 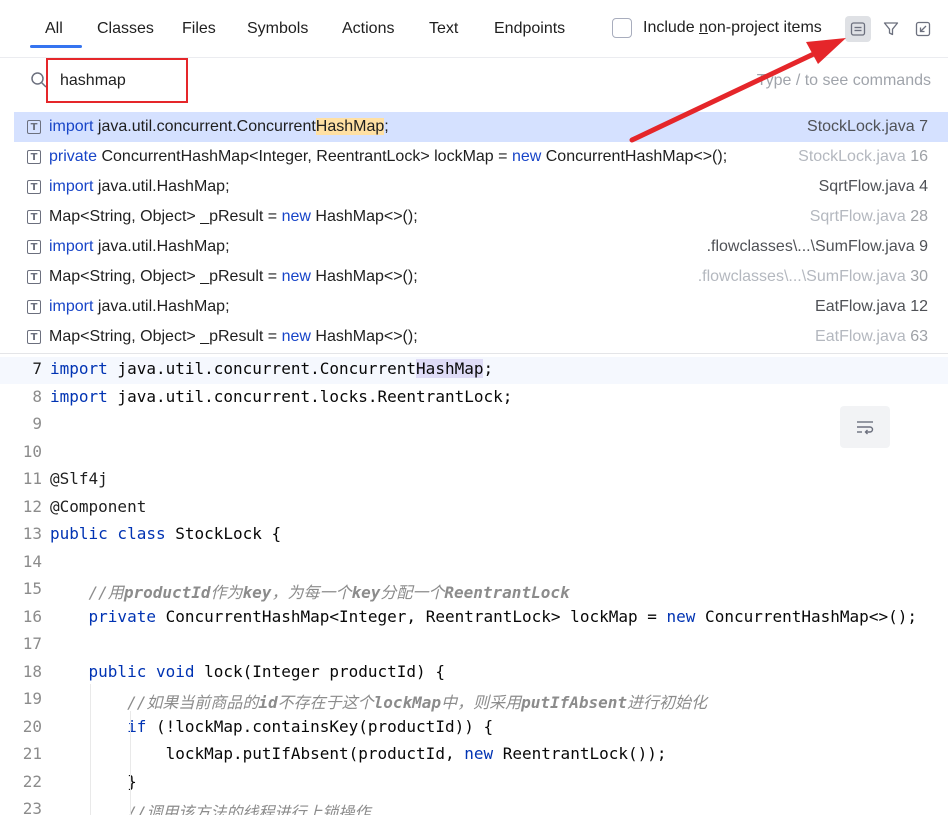 What do you see at coordinates (32, 781) in the screenshot?
I see `line-number: 22` at bounding box center [32, 781].